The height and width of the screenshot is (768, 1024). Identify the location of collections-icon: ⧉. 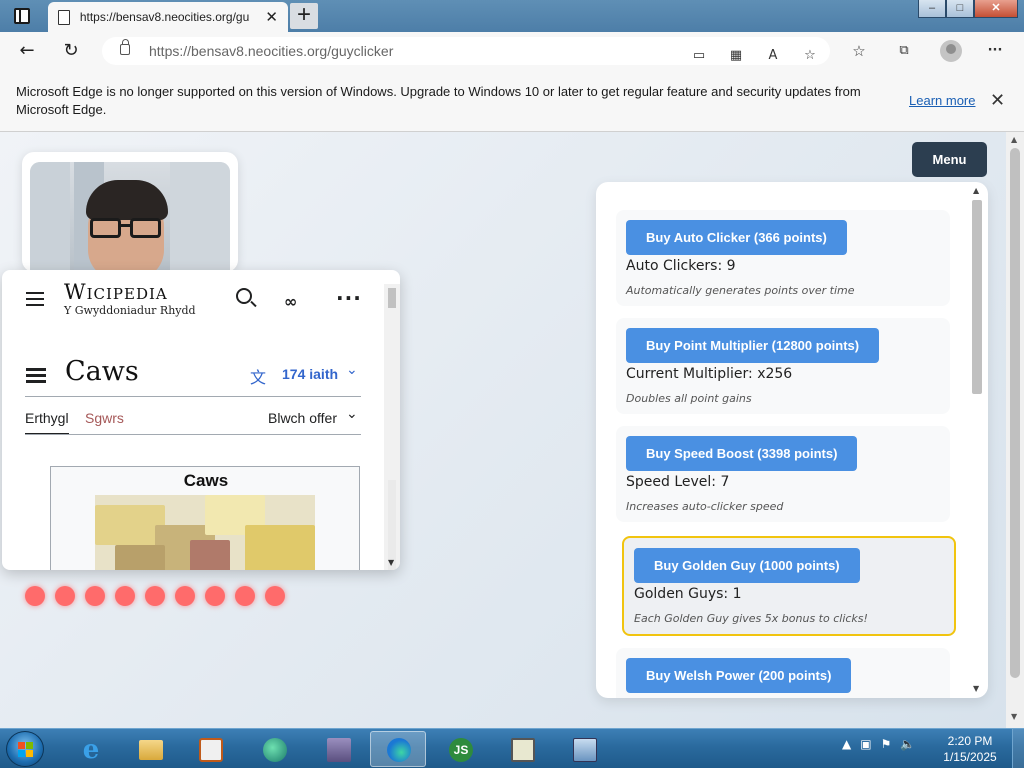
(904, 51).